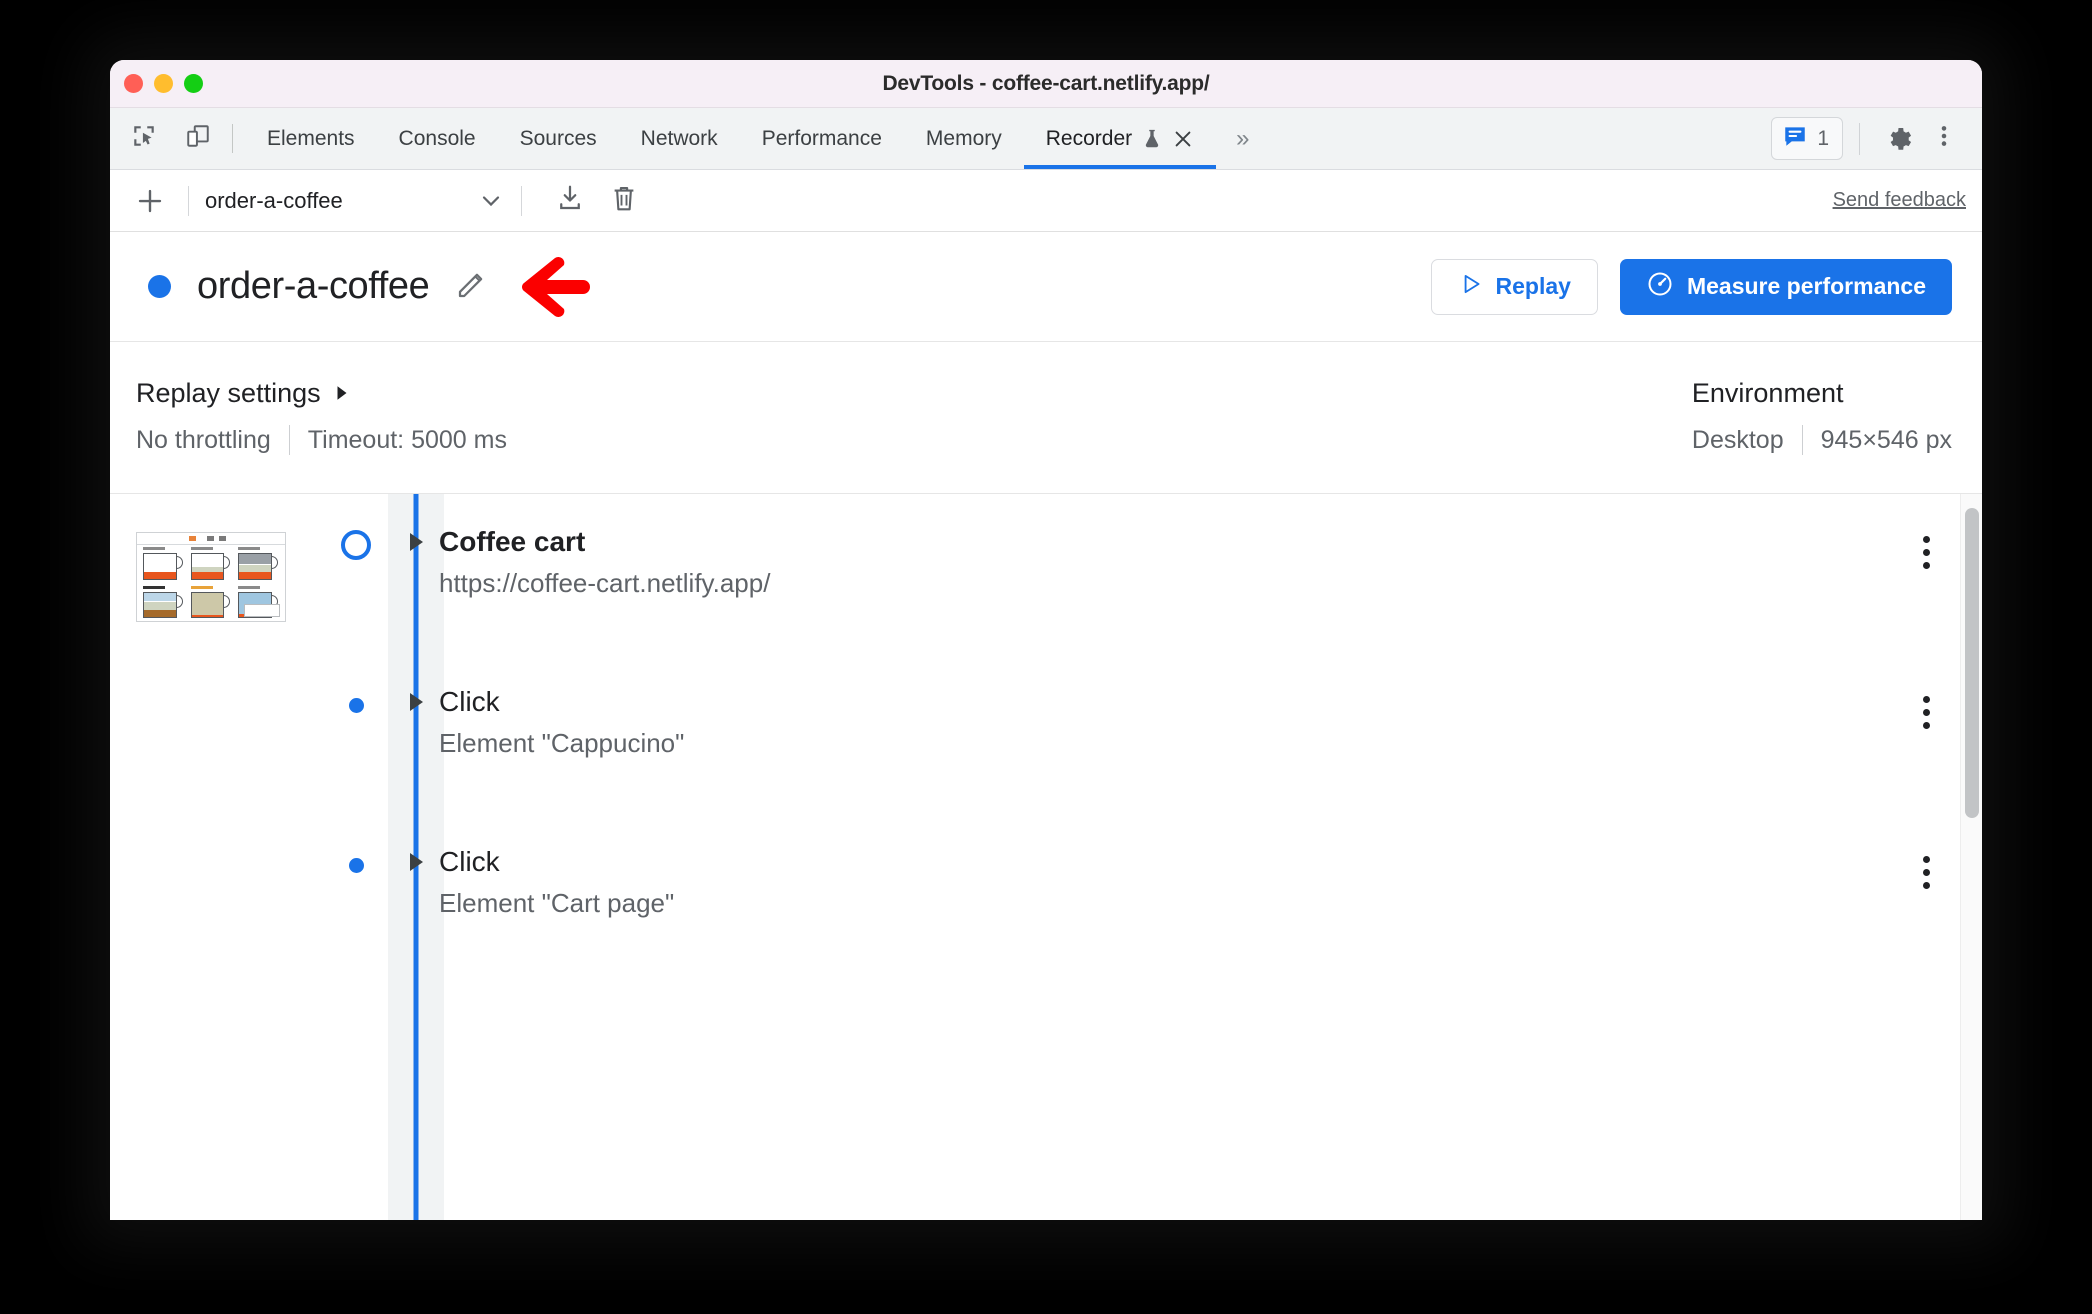 This screenshot has width=2092, height=1314. What do you see at coordinates (228, 393) in the screenshot?
I see `replay-settings-label: Replay settings` at bounding box center [228, 393].